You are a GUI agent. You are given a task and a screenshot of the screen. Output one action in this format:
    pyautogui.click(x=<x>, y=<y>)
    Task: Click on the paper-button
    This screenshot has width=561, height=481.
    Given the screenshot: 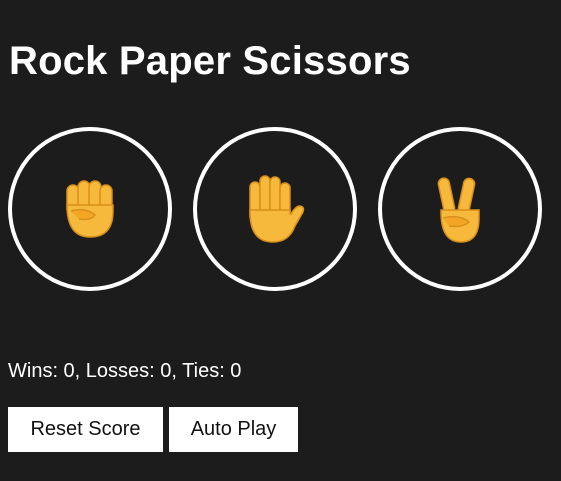 What is the action you would take?
    pyautogui.click(x=275, y=209)
    